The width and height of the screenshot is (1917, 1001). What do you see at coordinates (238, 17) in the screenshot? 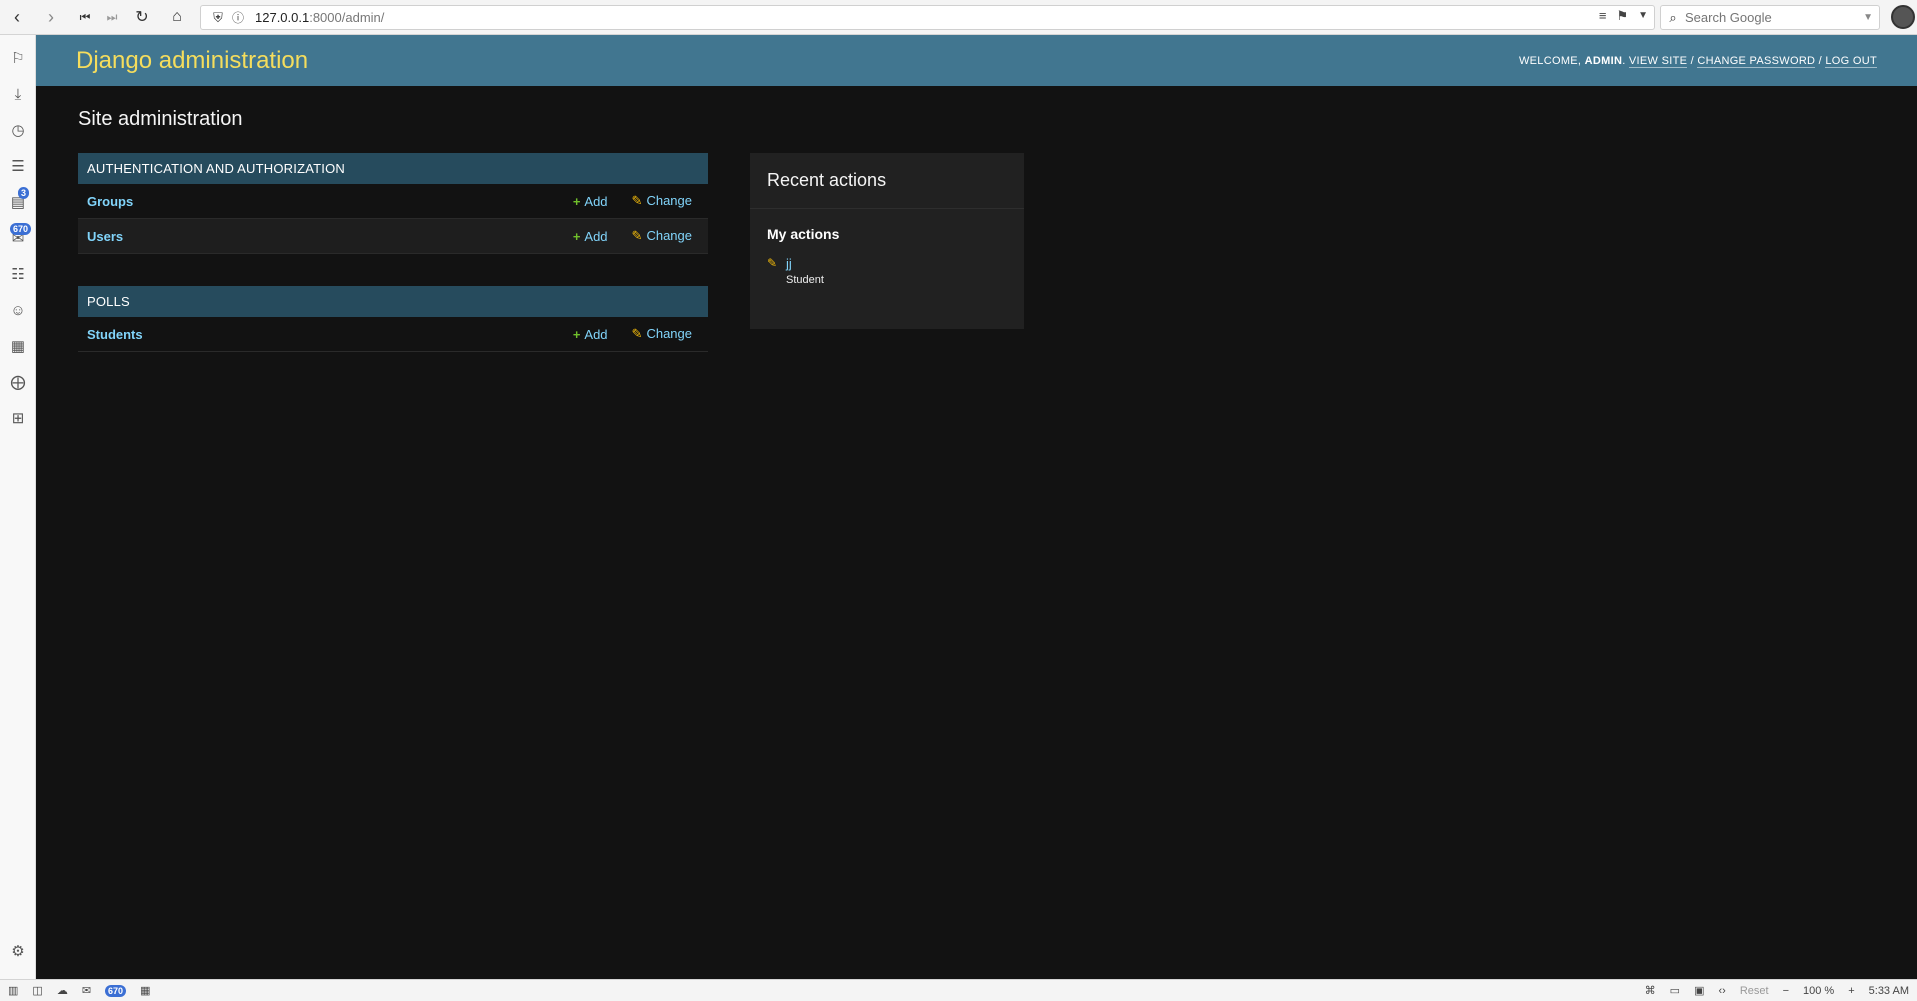
I see `info-icon: ⓘ` at bounding box center [238, 17].